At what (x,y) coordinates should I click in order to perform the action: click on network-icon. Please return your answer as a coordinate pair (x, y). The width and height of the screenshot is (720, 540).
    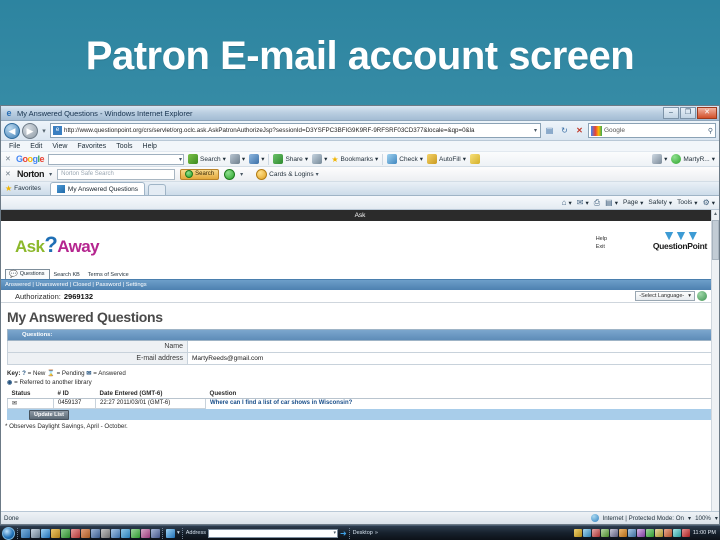
    Looking at the image, I should click on (685, 533).